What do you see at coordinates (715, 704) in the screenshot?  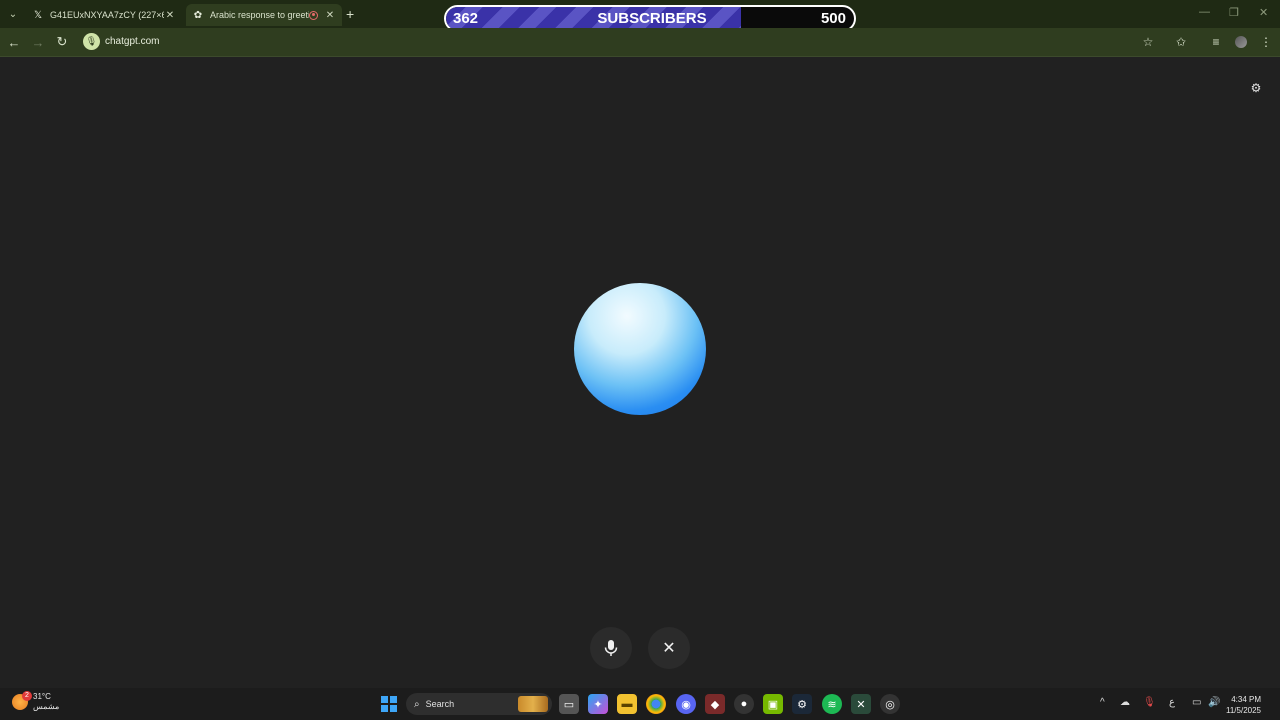 I see `app-icon-red: ◆` at bounding box center [715, 704].